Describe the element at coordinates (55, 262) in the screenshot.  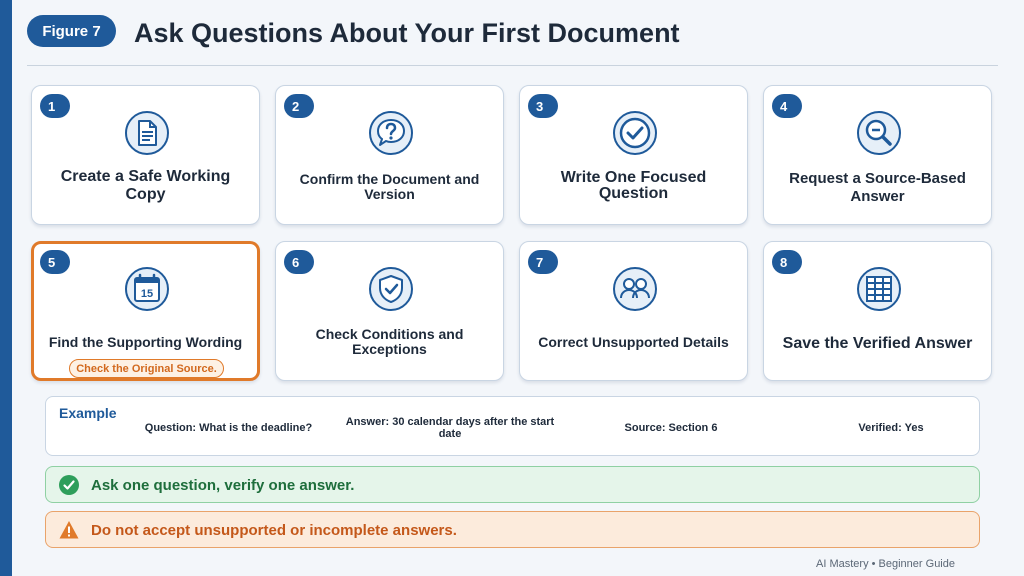
I see `step-number-badge: 5` at that location.